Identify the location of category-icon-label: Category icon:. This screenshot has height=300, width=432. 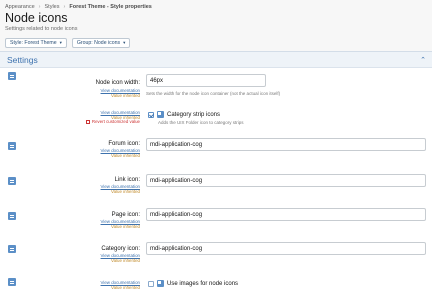
(120, 249).